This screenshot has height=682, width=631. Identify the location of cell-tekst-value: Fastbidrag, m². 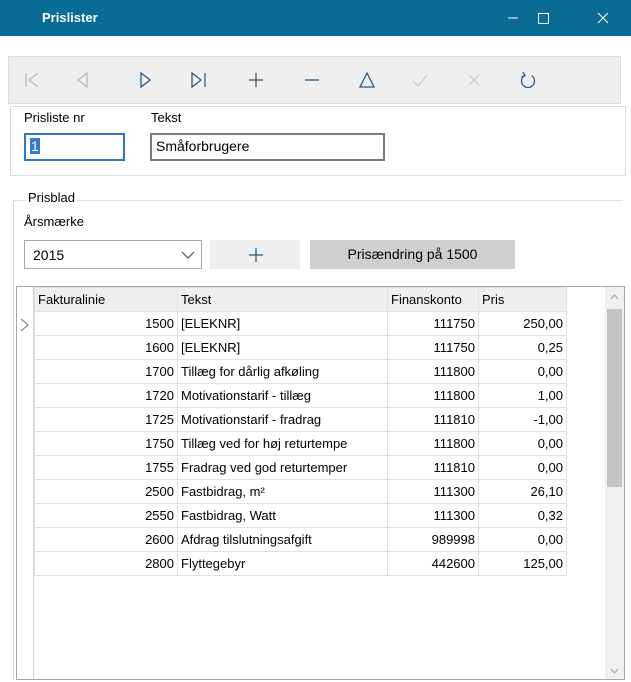
(223, 491).